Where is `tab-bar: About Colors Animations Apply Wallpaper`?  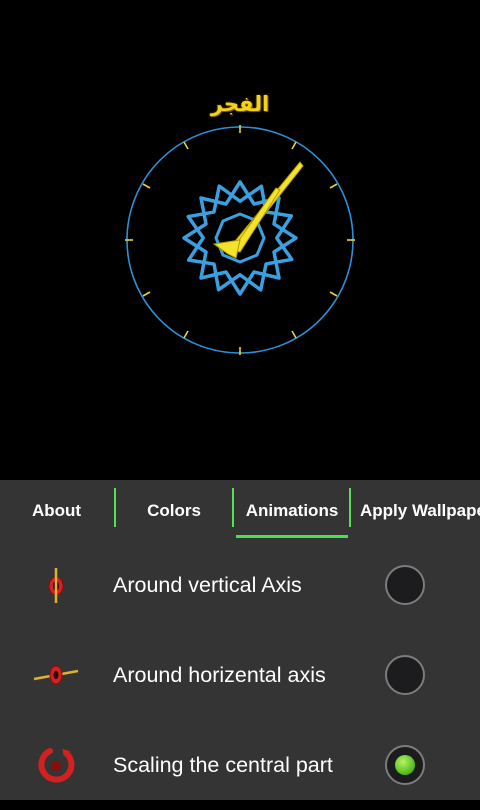 tab-bar: About Colors Animations Apply Wallpaper is located at coordinates (240, 509).